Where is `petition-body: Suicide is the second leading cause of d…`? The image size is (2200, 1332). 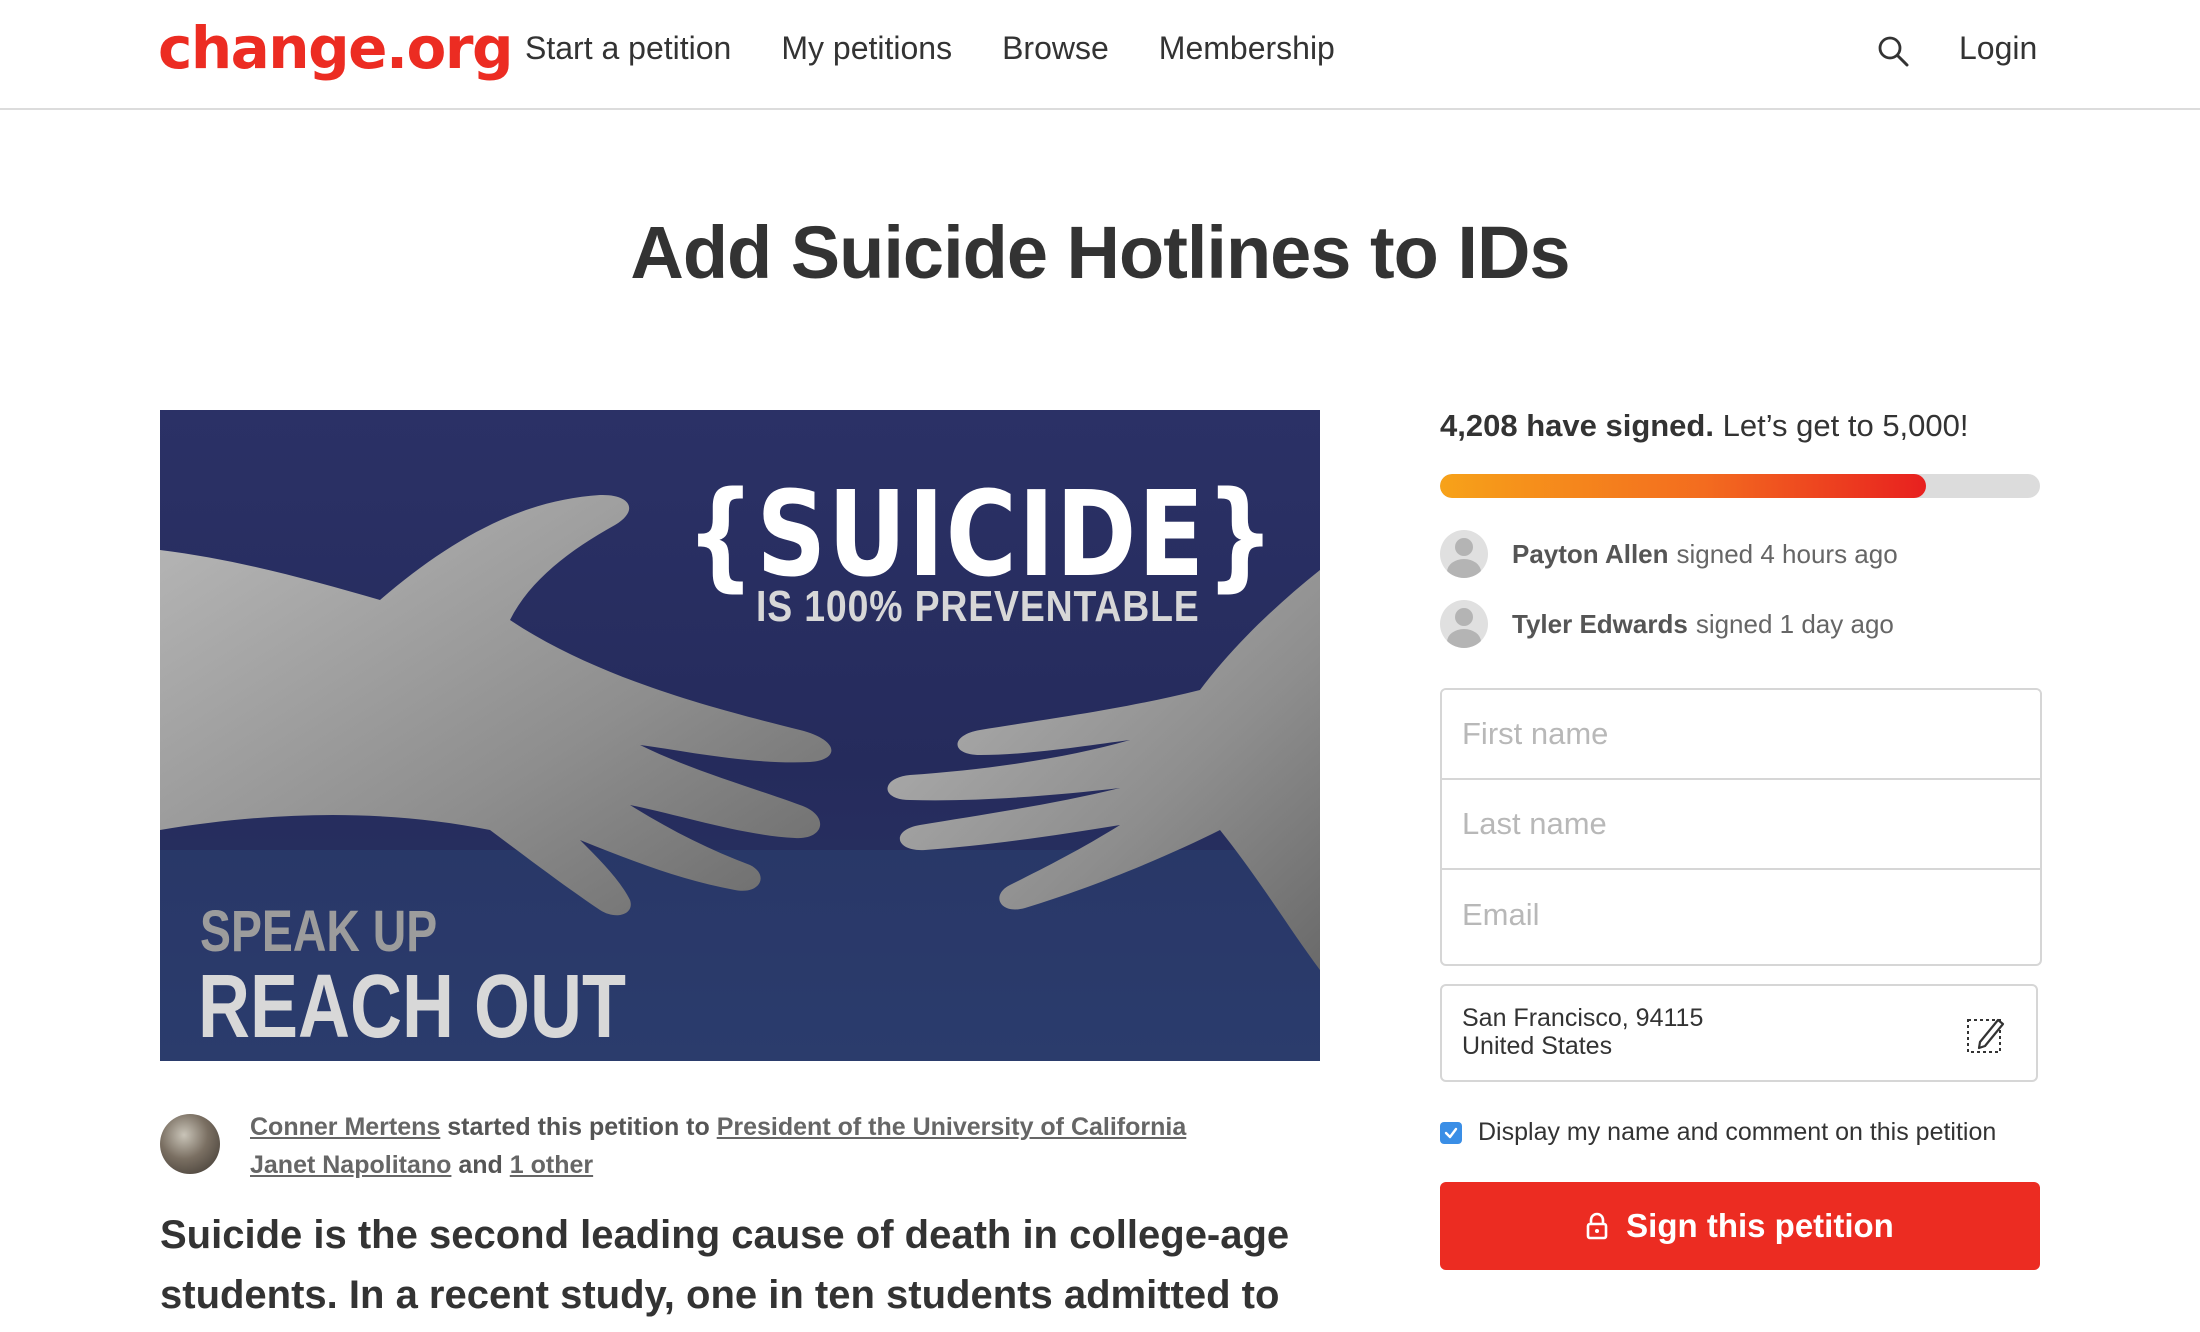 petition-body: Suicide is the second leading cause of d… is located at coordinates (725, 1265).